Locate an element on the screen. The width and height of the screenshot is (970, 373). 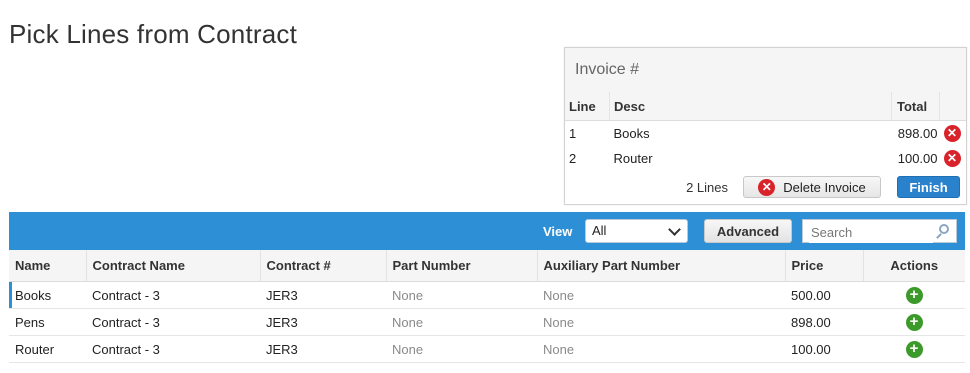
cell-price: 500.00 is located at coordinates (824, 295).